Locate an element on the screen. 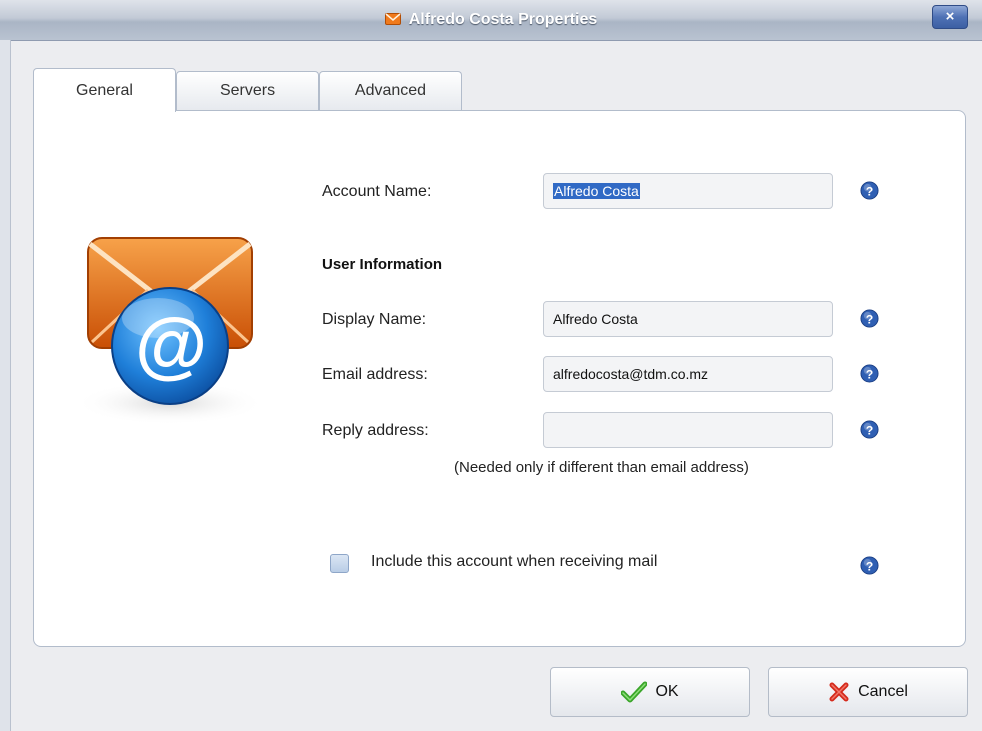 The height and width of the screenshot is (731, 982). close-button: × is located at coordinates (950, 17).